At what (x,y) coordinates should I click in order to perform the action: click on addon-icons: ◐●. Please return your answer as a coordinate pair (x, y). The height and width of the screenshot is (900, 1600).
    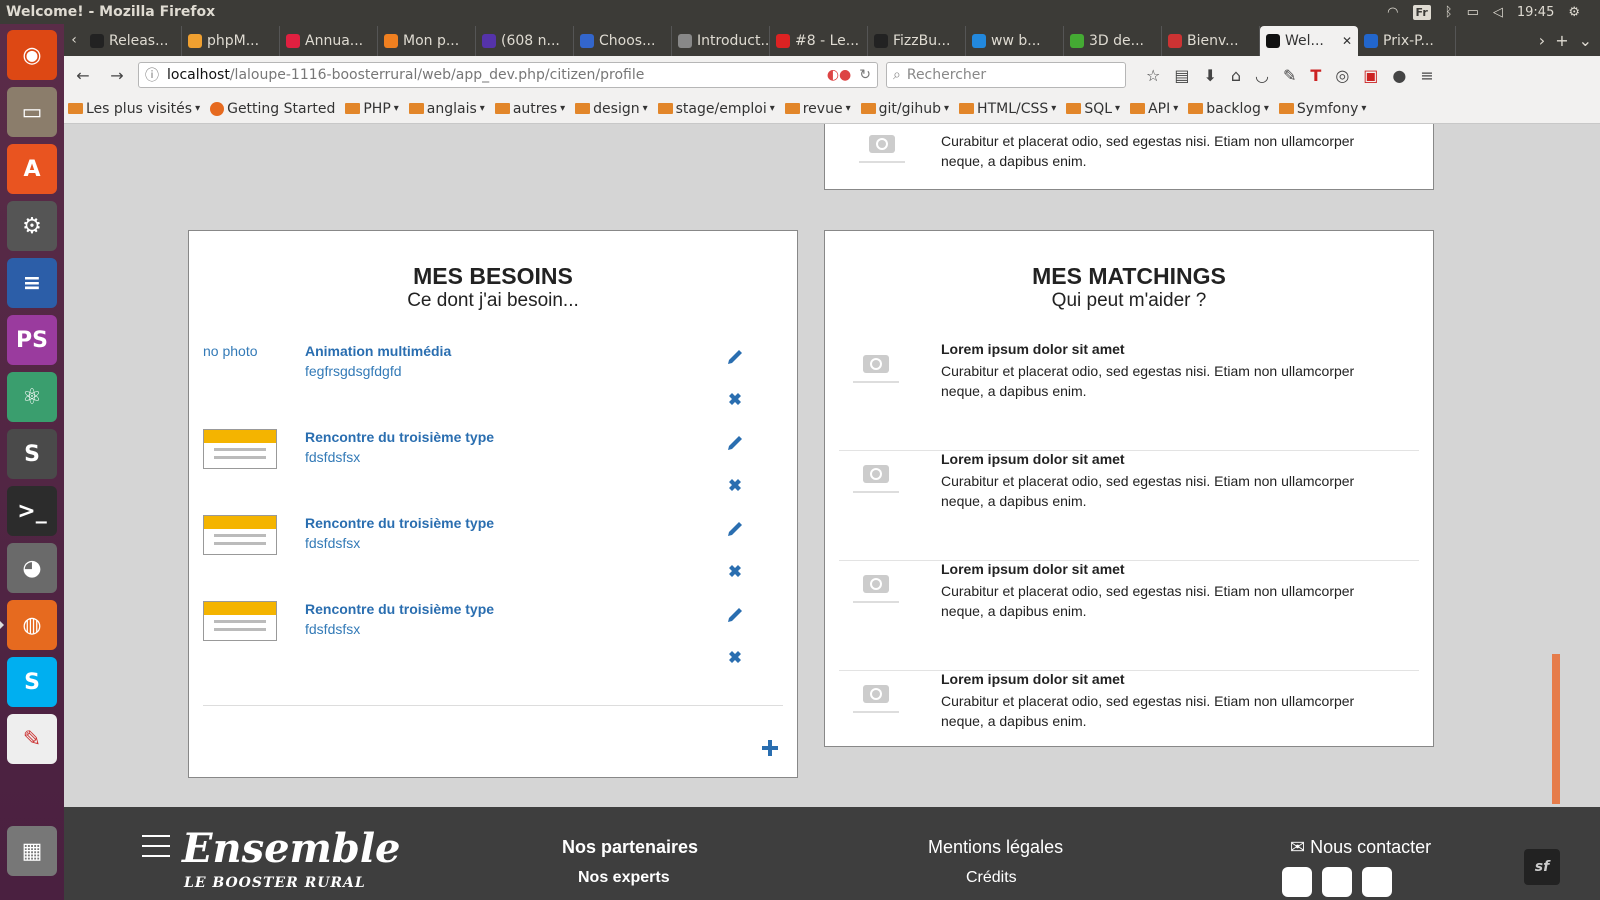
    Looking at the image, I should click on (839, 75).